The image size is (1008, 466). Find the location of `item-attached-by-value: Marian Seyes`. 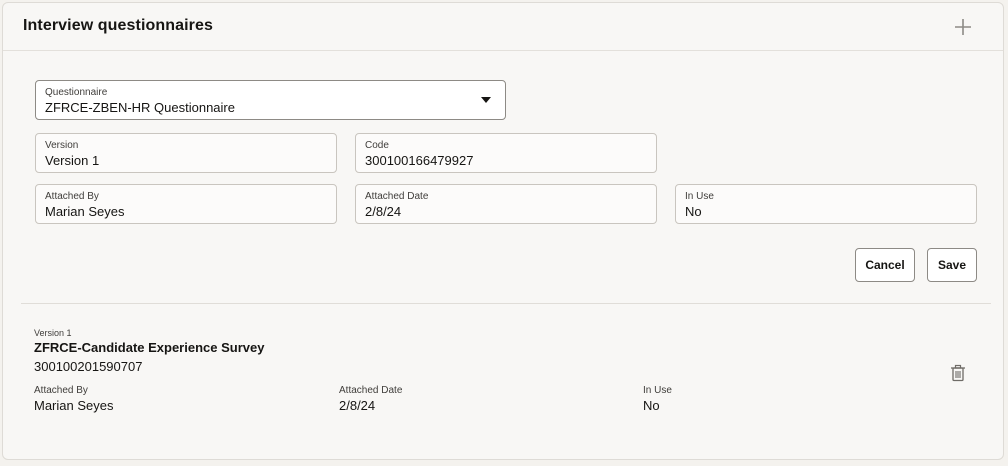

item-attached-by-value: Marian Seyes is located at coordinates (74, 405).